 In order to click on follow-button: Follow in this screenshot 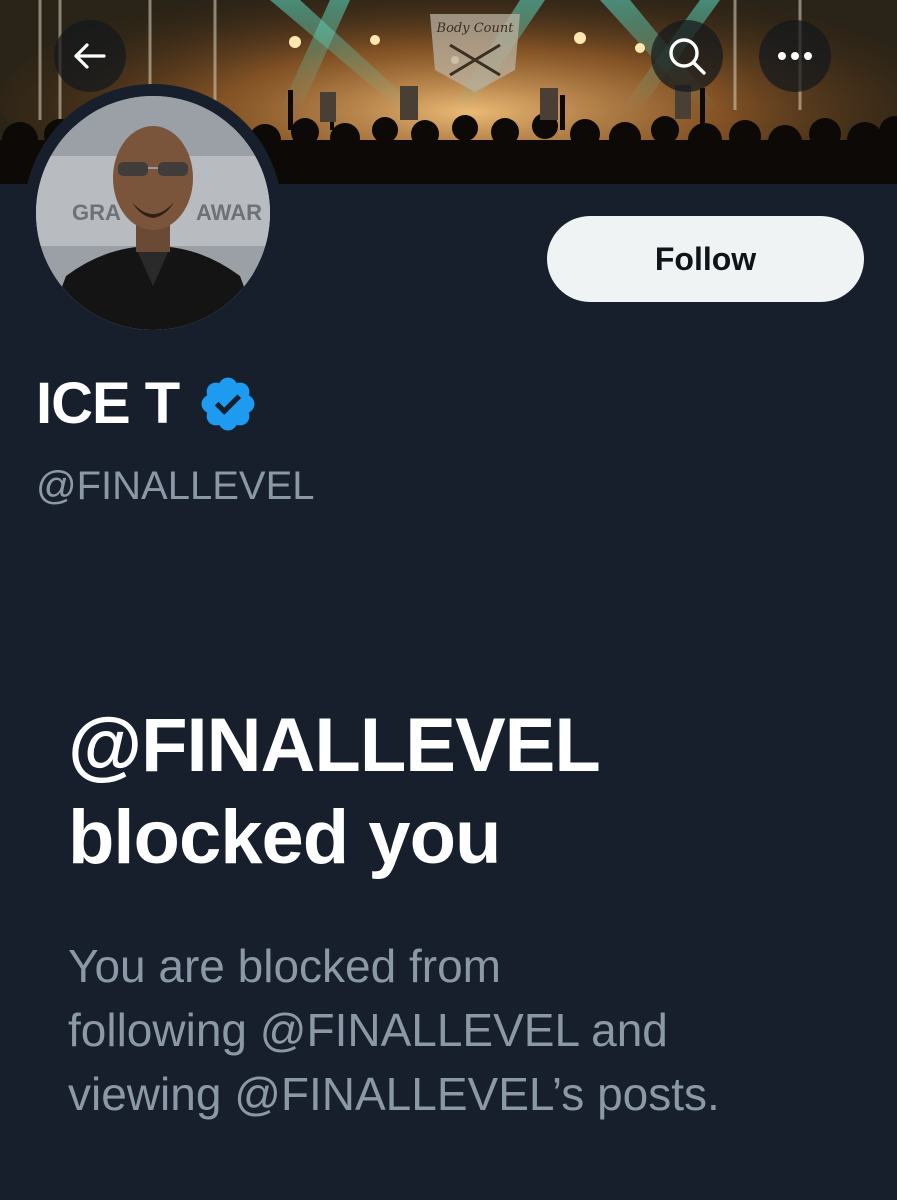, I will do `click(705, 259)`.